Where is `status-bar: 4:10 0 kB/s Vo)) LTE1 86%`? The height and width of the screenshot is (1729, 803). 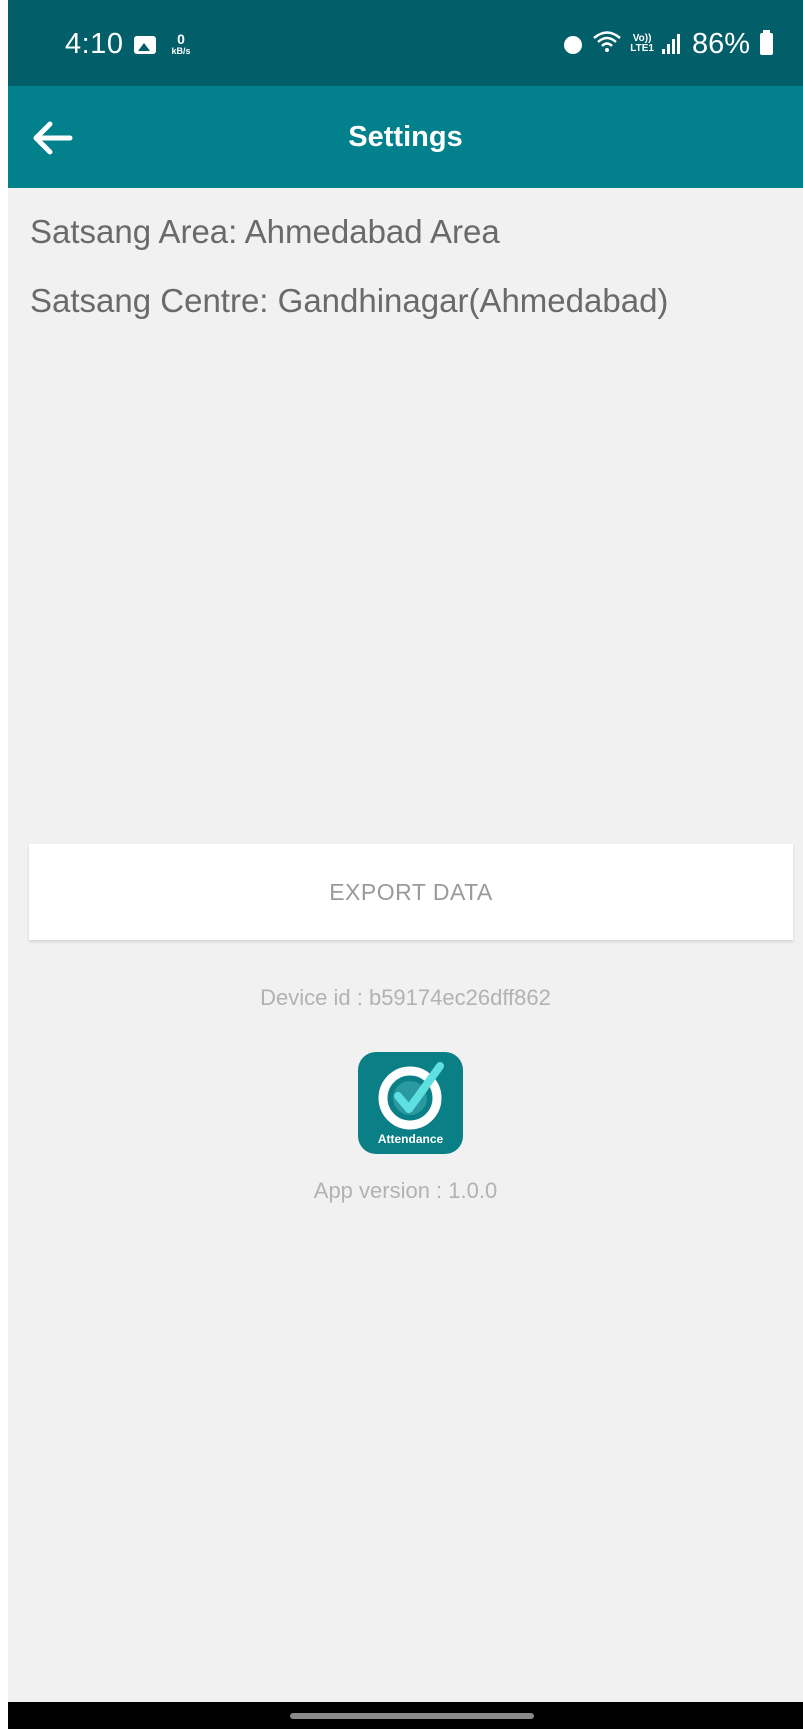 status-bar: 4:10 0 kB/s Vo)) LTE1 86% is located at coordinates (405, 43).